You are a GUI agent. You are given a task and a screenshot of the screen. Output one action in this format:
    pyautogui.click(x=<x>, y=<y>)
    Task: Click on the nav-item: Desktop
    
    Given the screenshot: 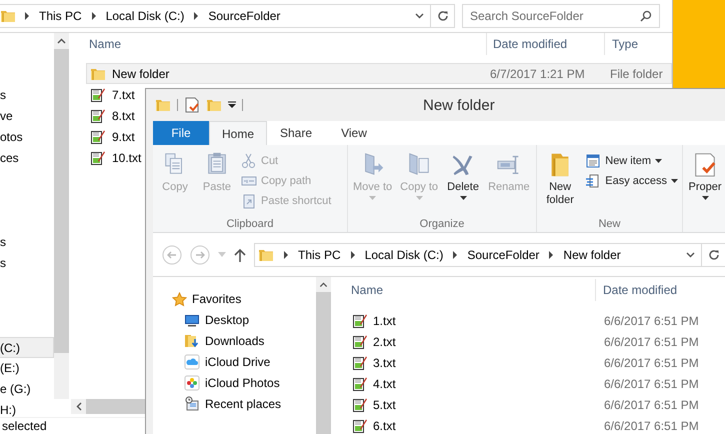 What is the action you would take?
    pyautogui.click(x=227, y=319)
    